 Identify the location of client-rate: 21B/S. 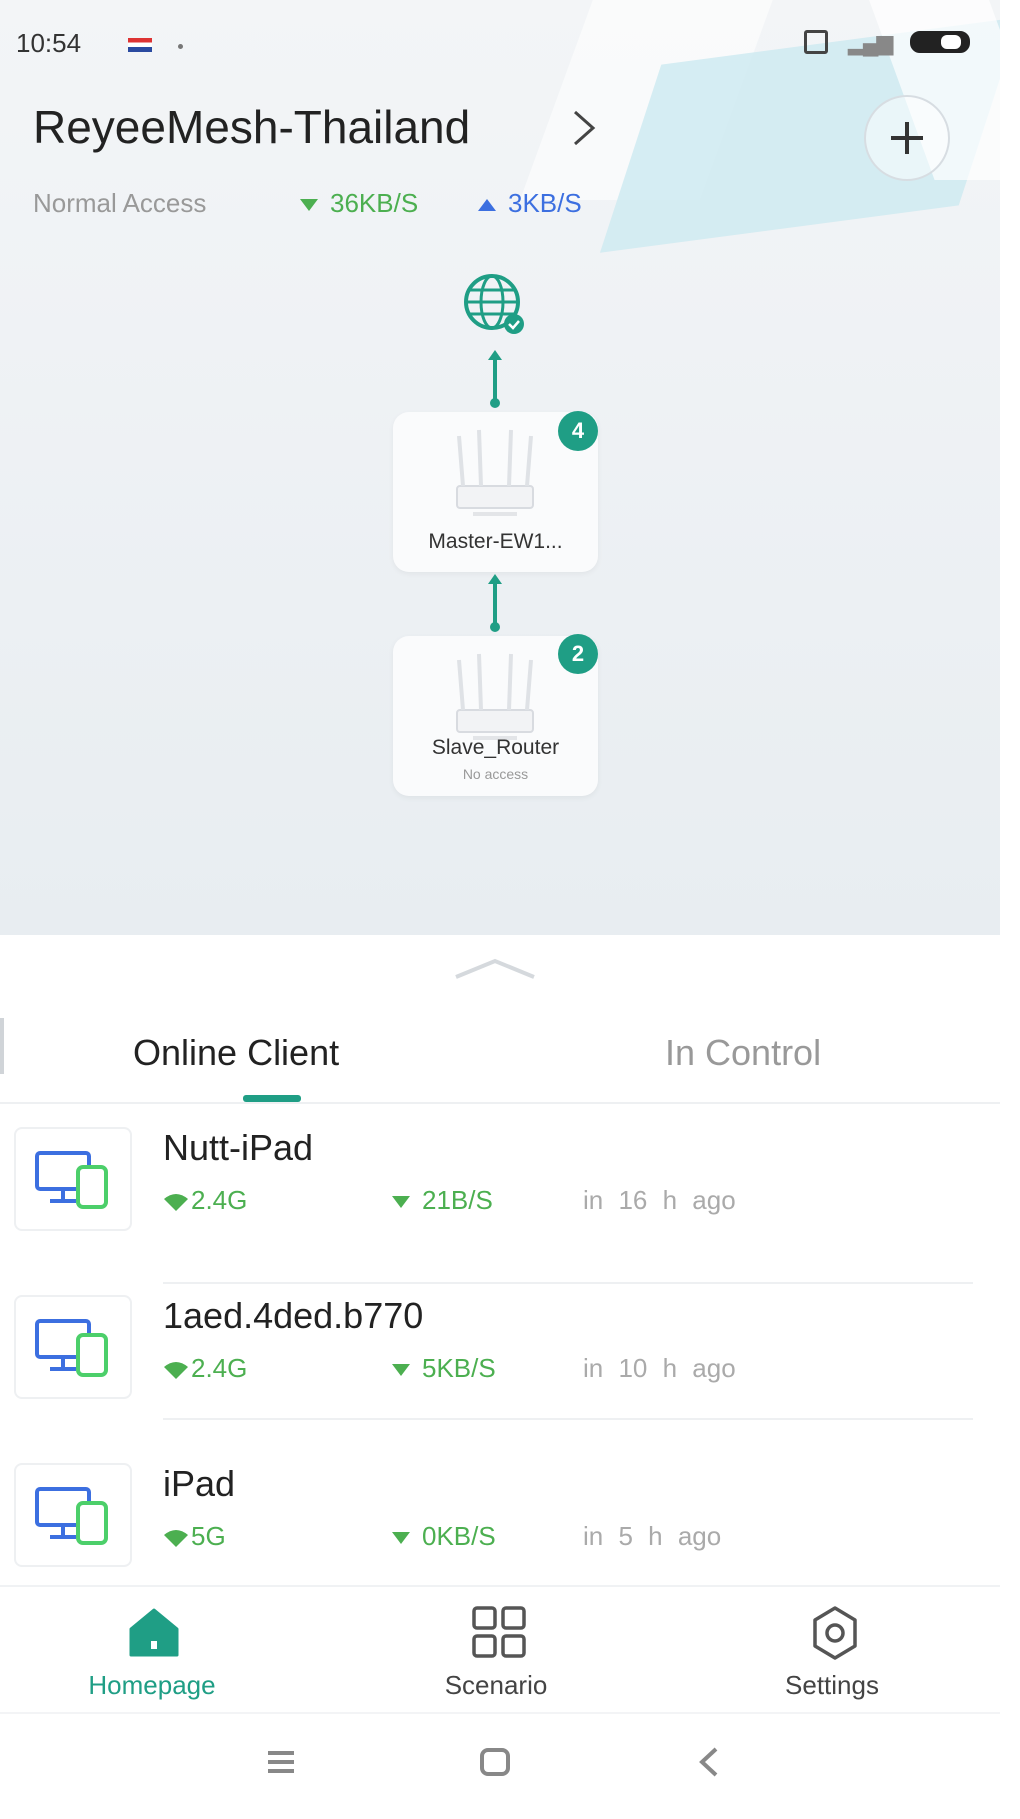
(442, 1200).